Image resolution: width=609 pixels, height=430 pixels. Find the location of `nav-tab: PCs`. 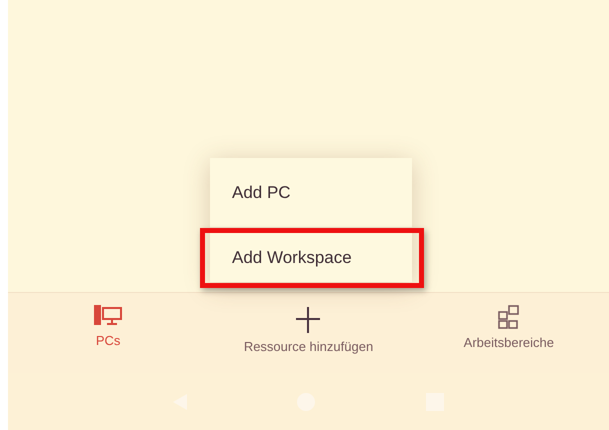

nav-tab: PCs is located at coordinates (108, 340).